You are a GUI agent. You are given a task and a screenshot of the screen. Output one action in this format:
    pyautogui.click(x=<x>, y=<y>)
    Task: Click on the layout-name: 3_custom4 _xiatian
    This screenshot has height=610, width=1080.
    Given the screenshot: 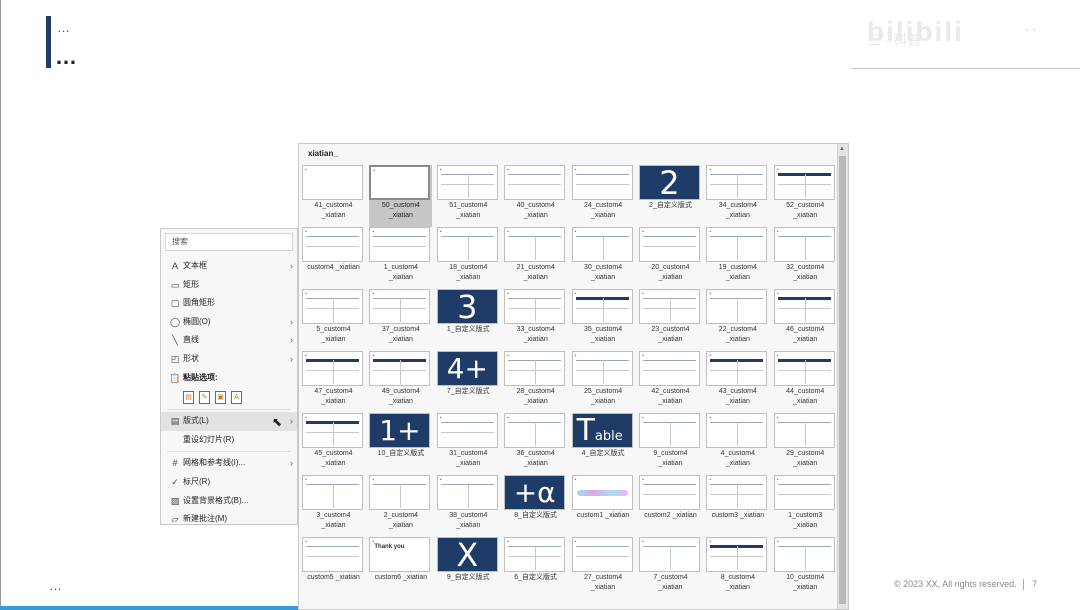 What is the action you would take?
    pyautogui.click(x=333, y=520)
    